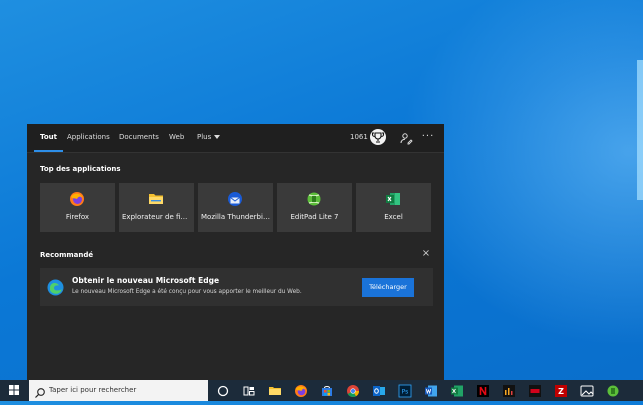 This screenshot has height=405, width=643. I want to click on photoshop-icon: Ps, so click(405, 390).